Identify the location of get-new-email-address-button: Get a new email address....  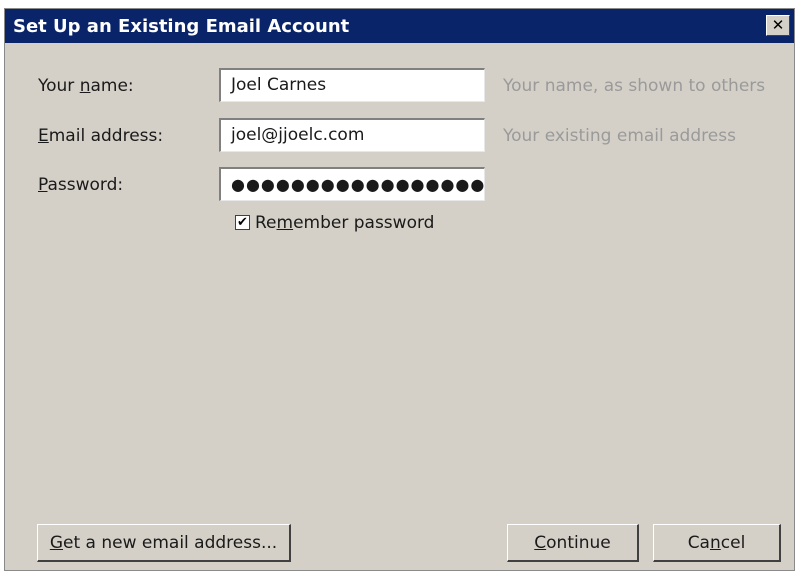
(164, 543).